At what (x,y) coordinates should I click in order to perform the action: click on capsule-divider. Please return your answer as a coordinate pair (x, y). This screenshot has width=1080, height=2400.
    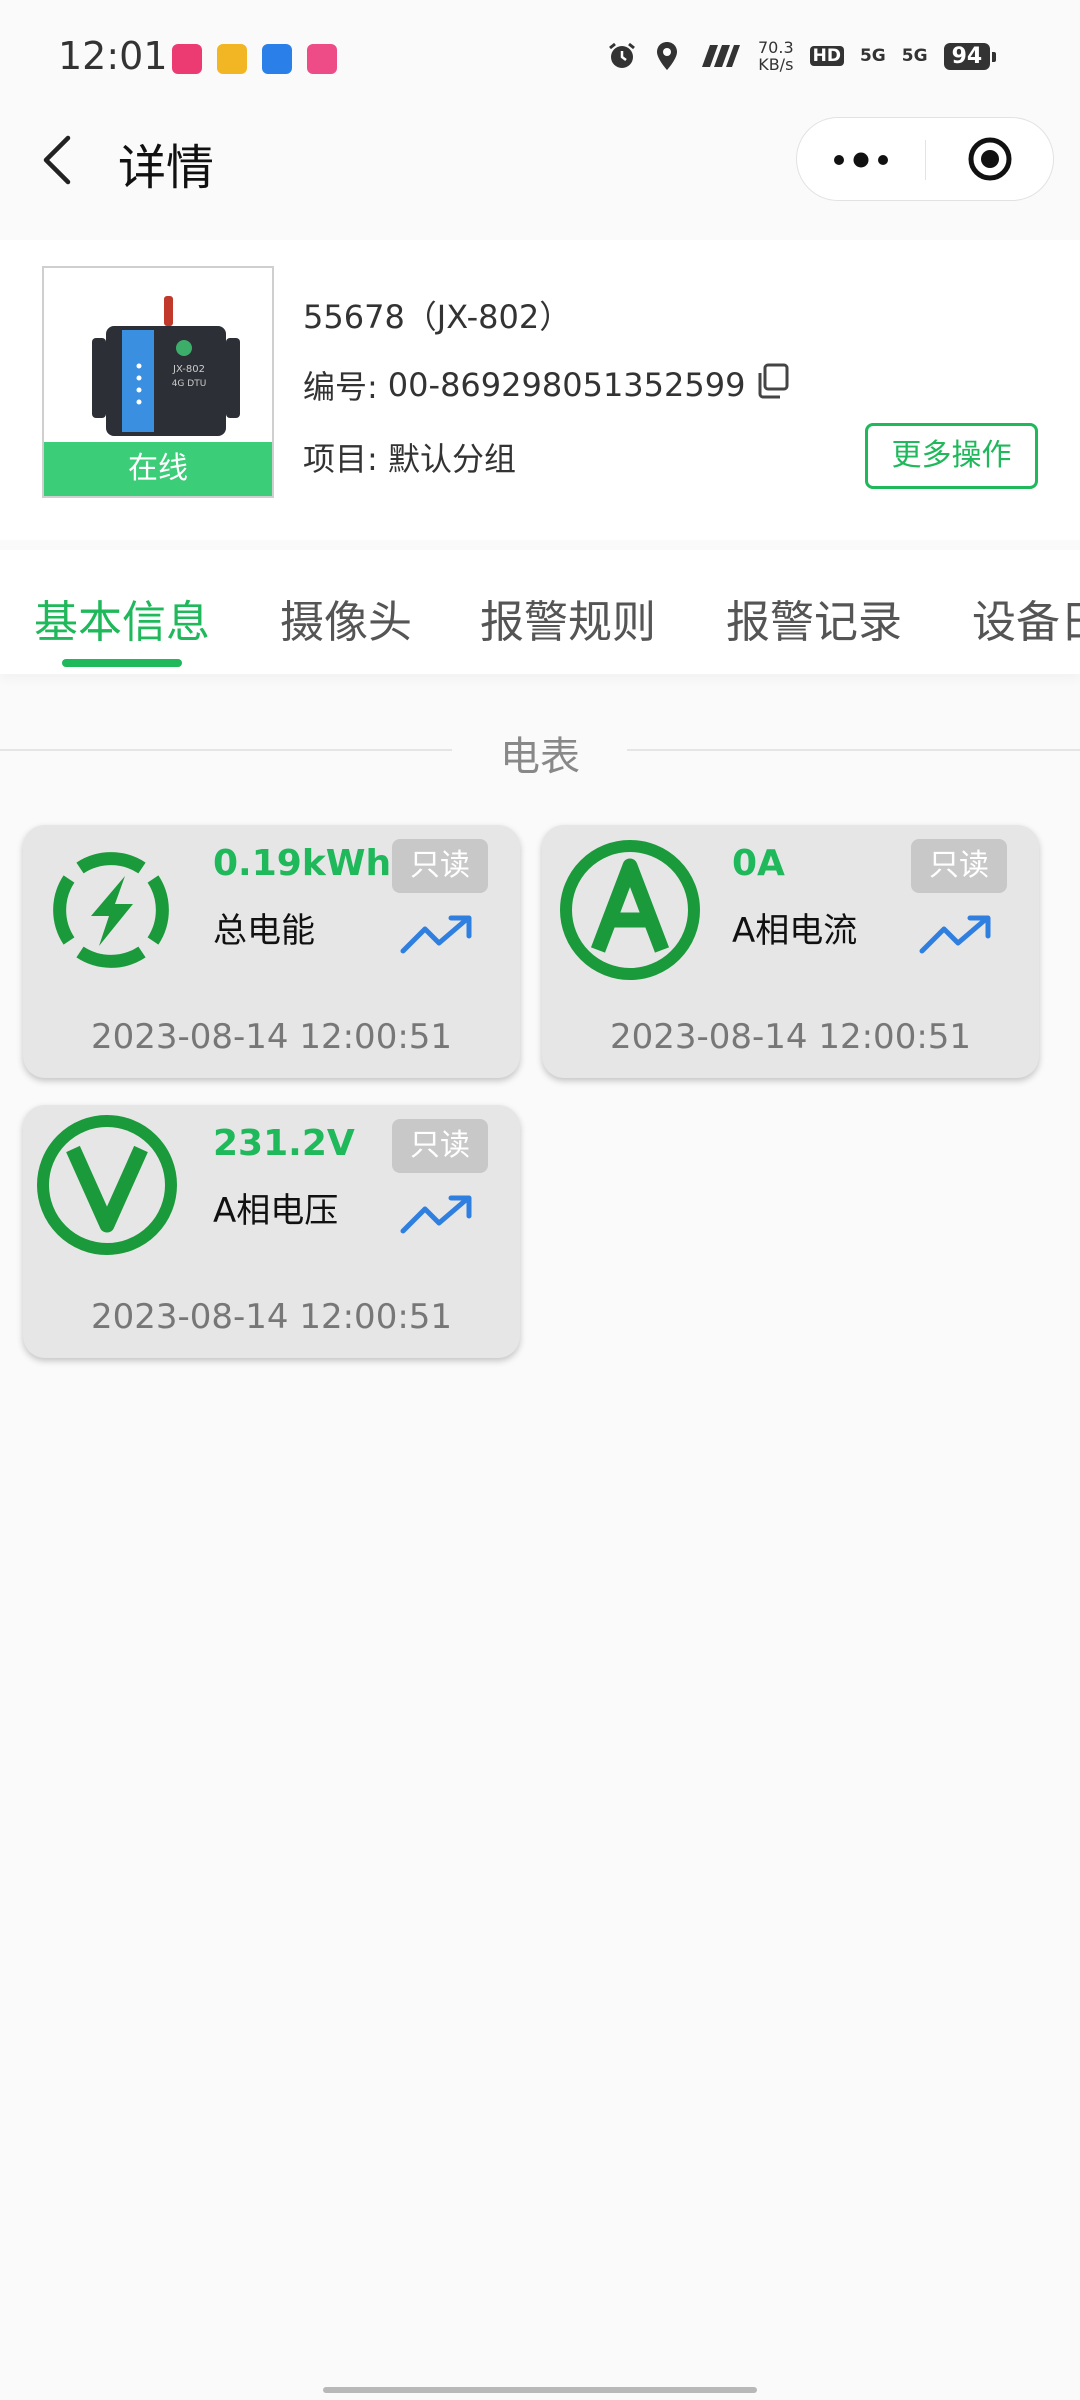
    Looking at the image, I should click on (925, 160).